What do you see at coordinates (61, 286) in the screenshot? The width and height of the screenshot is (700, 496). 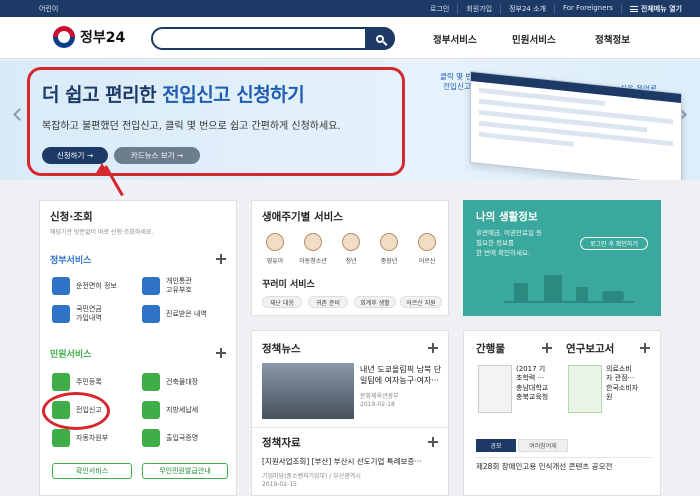 I see `car-icon` at bounding box center [61, 286].